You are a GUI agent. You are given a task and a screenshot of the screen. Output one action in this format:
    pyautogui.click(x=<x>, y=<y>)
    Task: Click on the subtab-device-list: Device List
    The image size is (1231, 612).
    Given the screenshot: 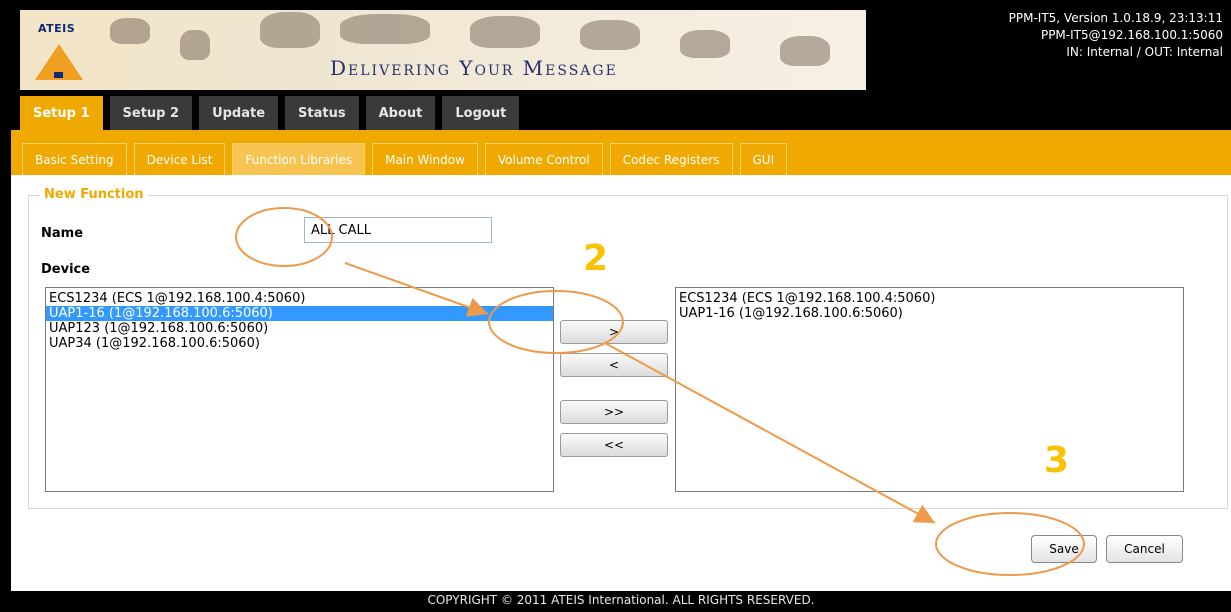 What is the action you would take?
    pyautogui.click(x=179, y=159)
    